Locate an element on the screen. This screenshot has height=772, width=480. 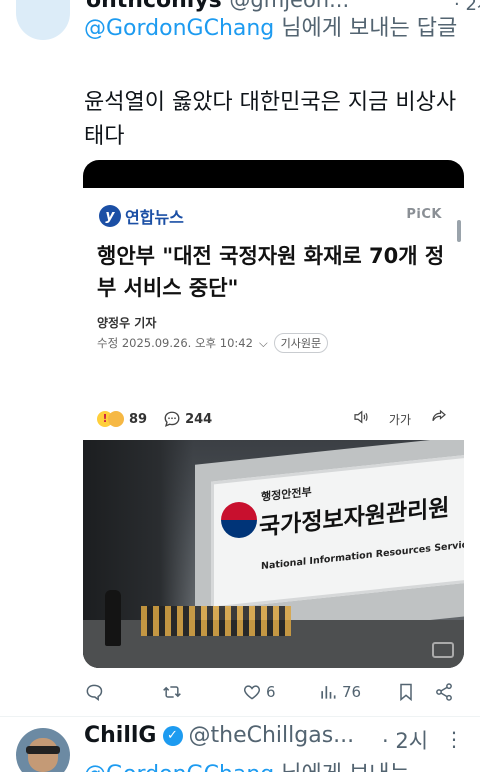
display-name: ChillG is located at coordinates (120, 735).